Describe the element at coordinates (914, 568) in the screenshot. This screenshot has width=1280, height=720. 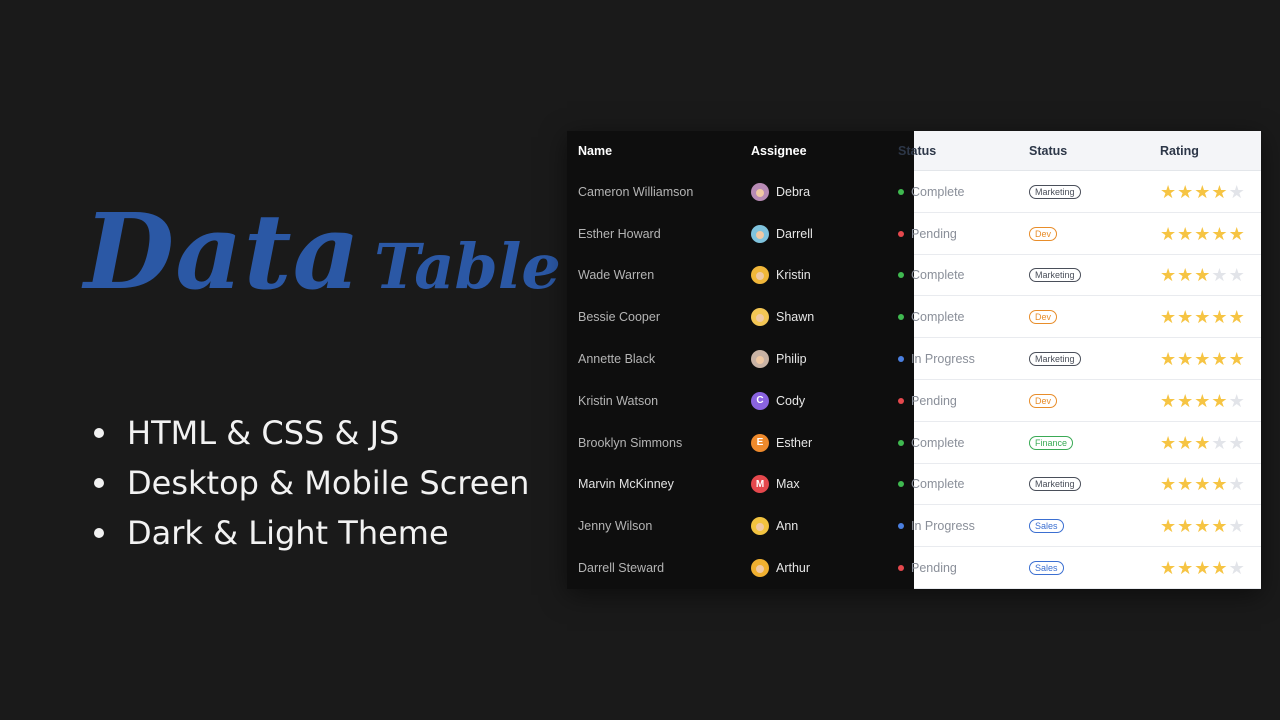
I see `table-row: Darrell Steward Arthur Pending Sales ★ ★ ★ ★ ★` at that location.